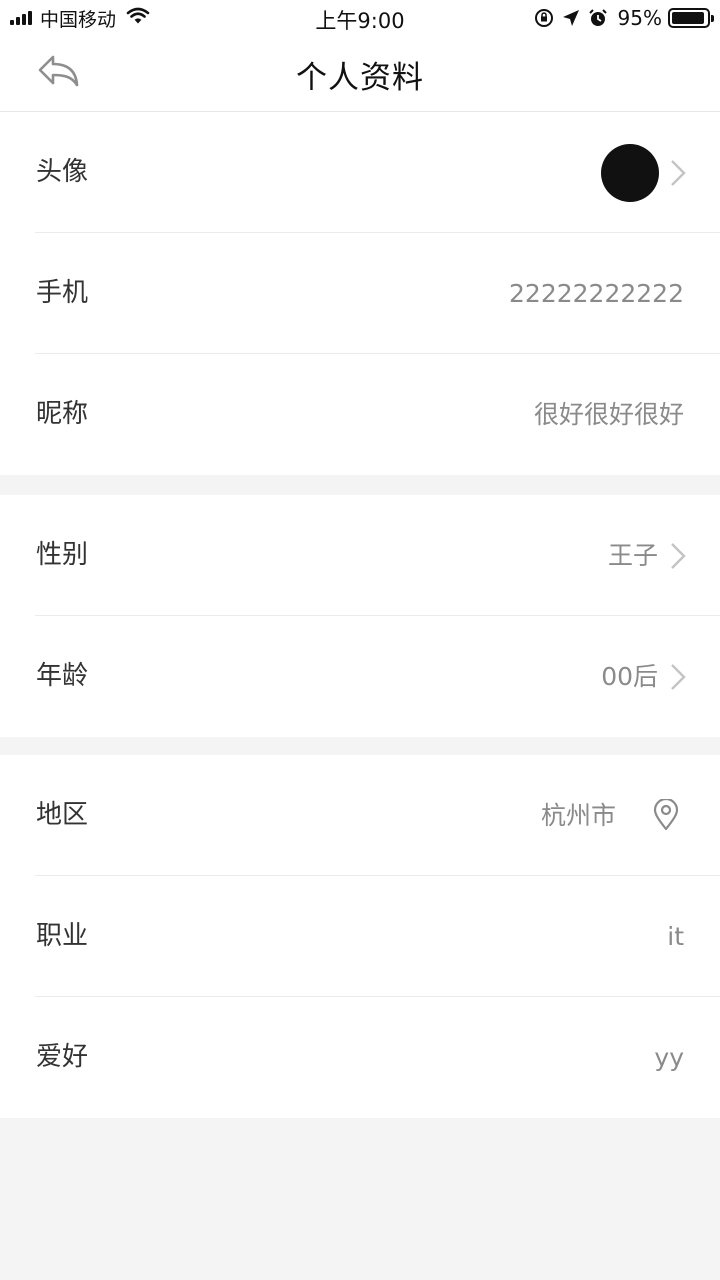 Image resolution: width=720 pixels, height=1280 pixels. What do you see at coordinates (639, 18) in the screenshot?
I see `battery-percentage: 95%` at bounding box center [639, 18].